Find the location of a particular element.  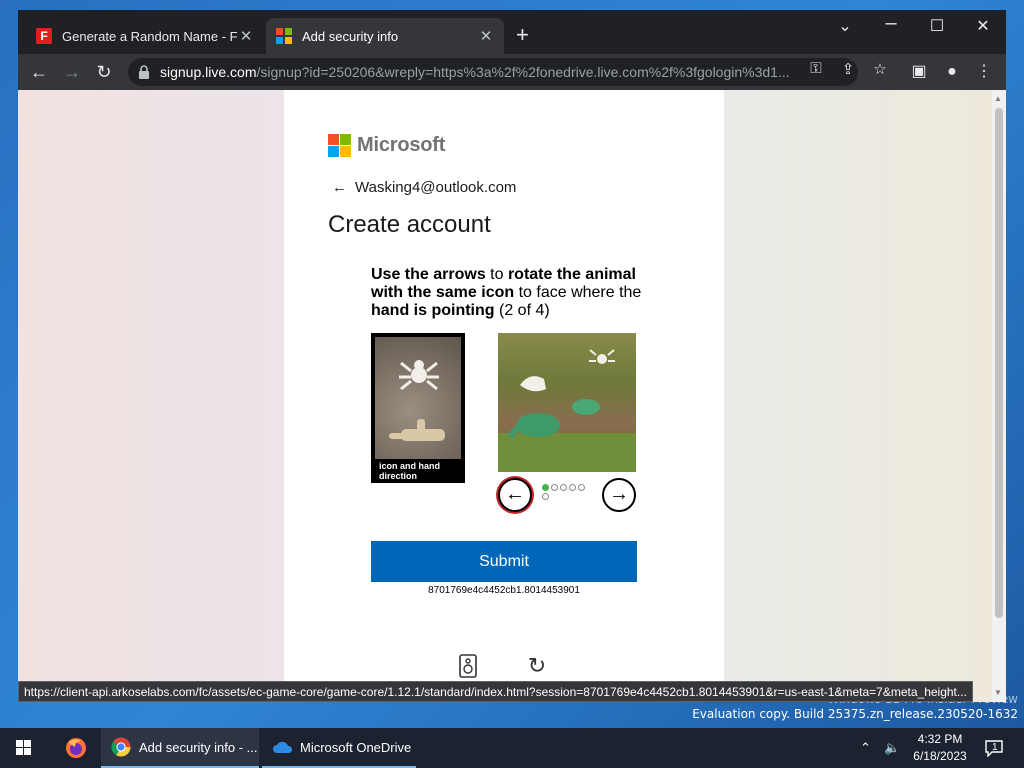

firefox-taskbar-button is located at coordinates (76, 748).